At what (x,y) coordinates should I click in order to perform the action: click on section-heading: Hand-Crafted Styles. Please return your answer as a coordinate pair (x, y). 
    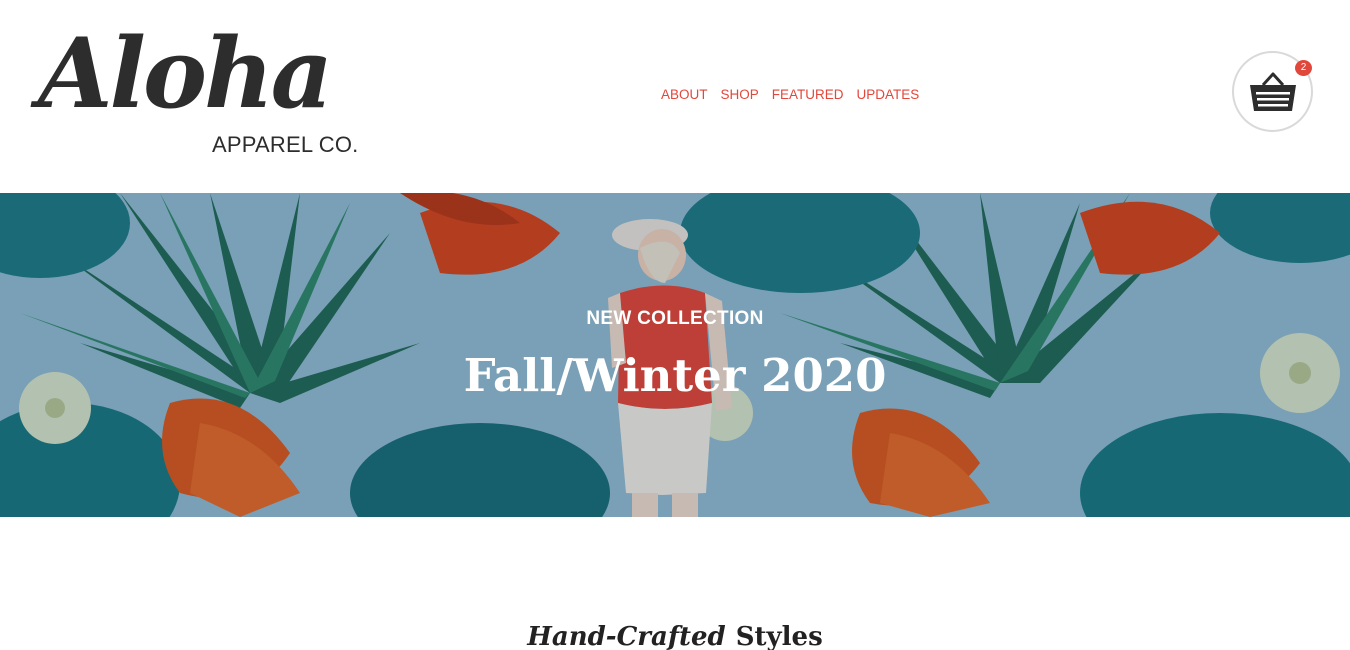
    Looking at the image, I should click on (675, 636).